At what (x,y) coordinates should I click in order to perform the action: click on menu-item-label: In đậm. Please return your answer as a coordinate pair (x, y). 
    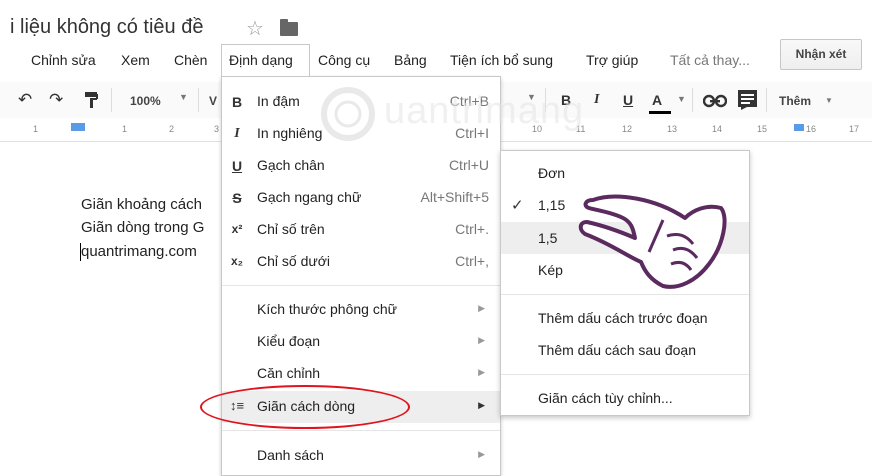
    Looking at the image, I should click on (278, 101).